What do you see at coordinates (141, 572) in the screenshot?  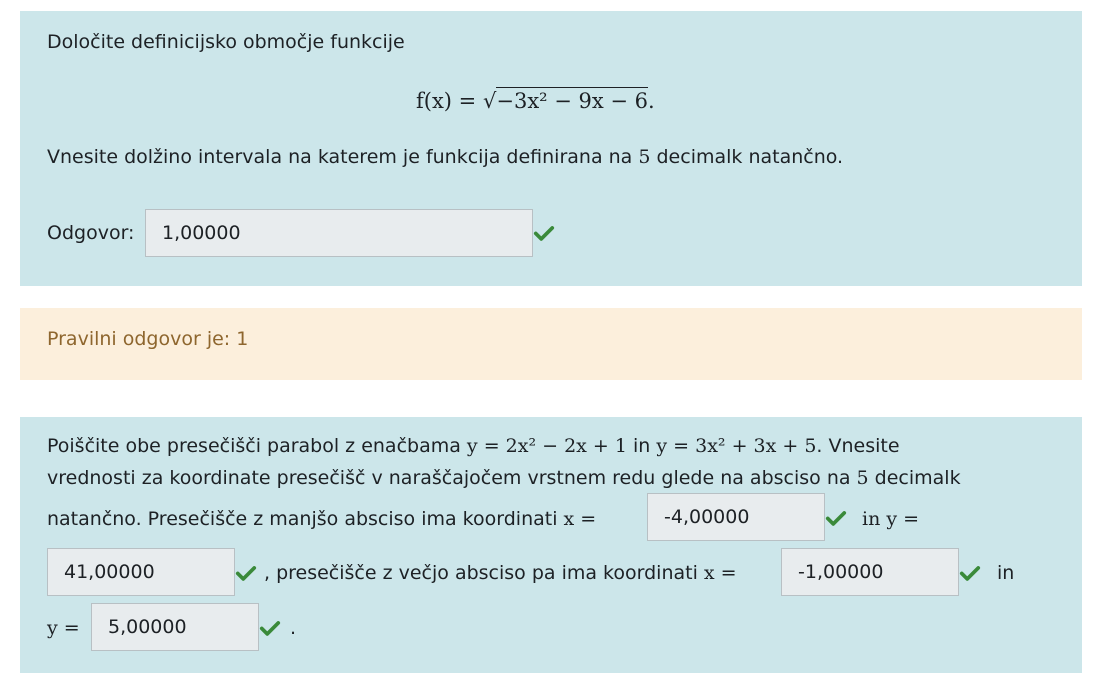 I see `y1-input: 41,00000` at bounding box center [141, 572].